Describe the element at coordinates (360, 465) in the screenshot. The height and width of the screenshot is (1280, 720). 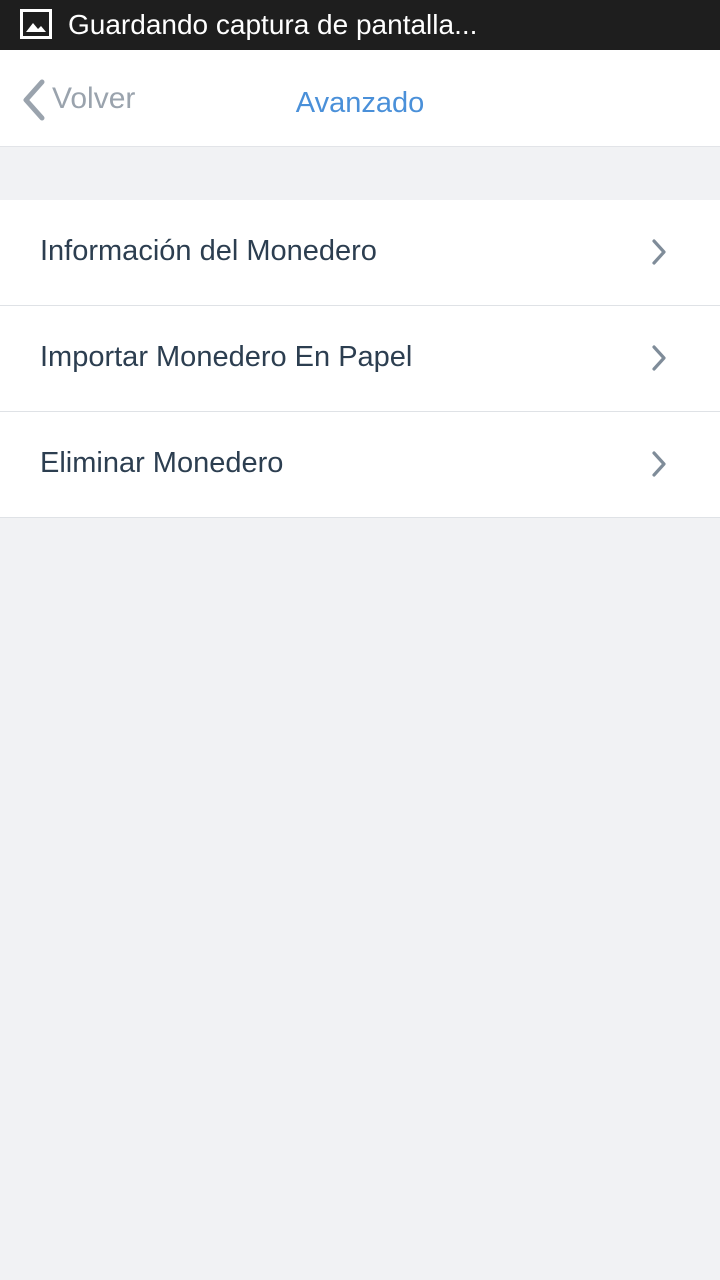
I see `menu-item-delete-wallet: Eliminar Monedero` at that location.